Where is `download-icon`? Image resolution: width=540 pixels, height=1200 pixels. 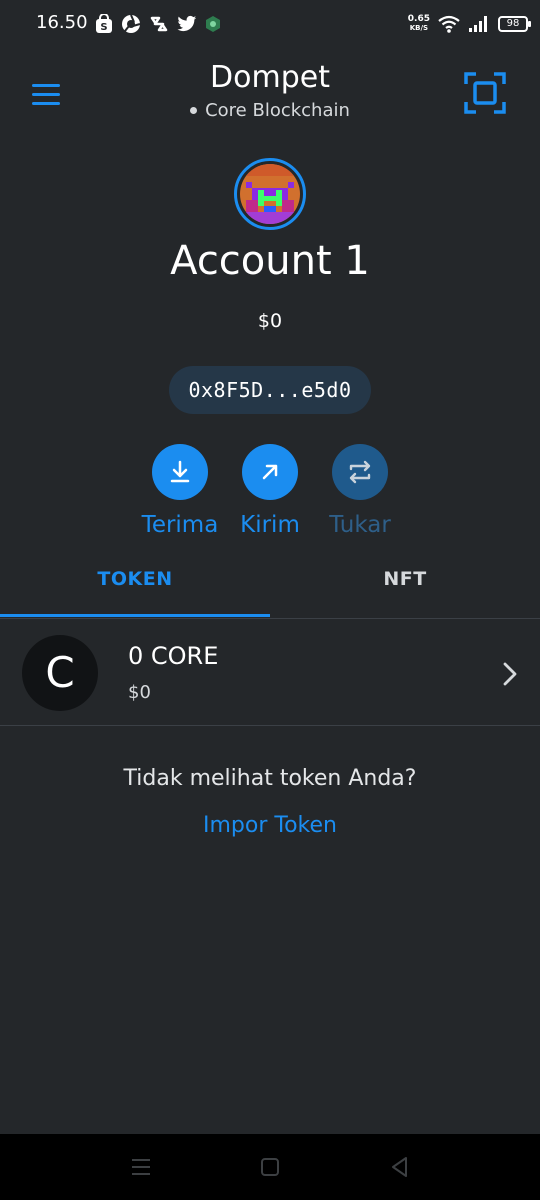
download-icon is located at coordinates (180, 471).